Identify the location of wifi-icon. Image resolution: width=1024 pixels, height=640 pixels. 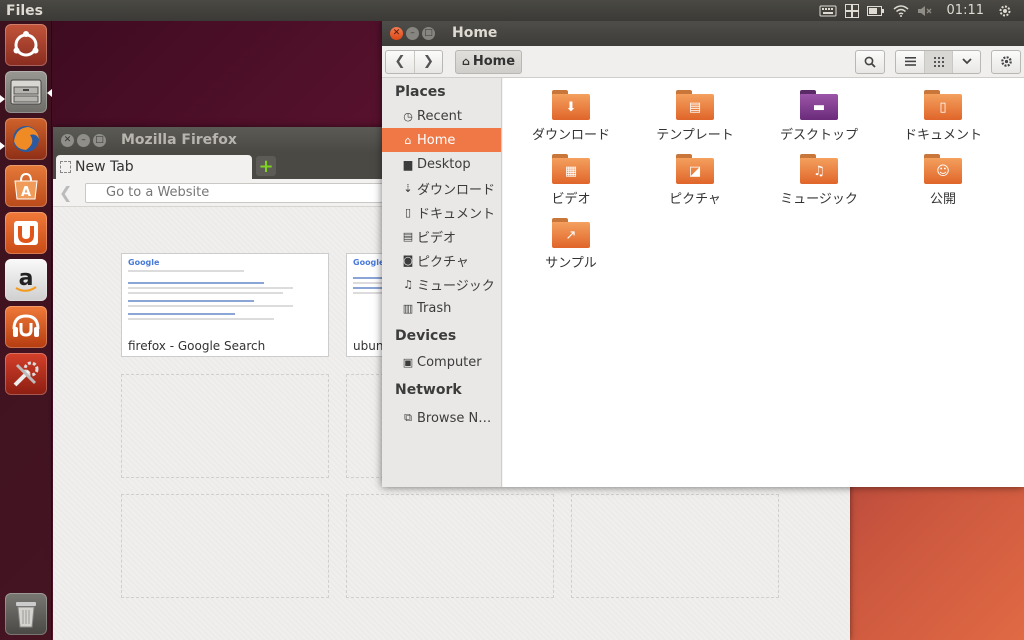
(901, 10).